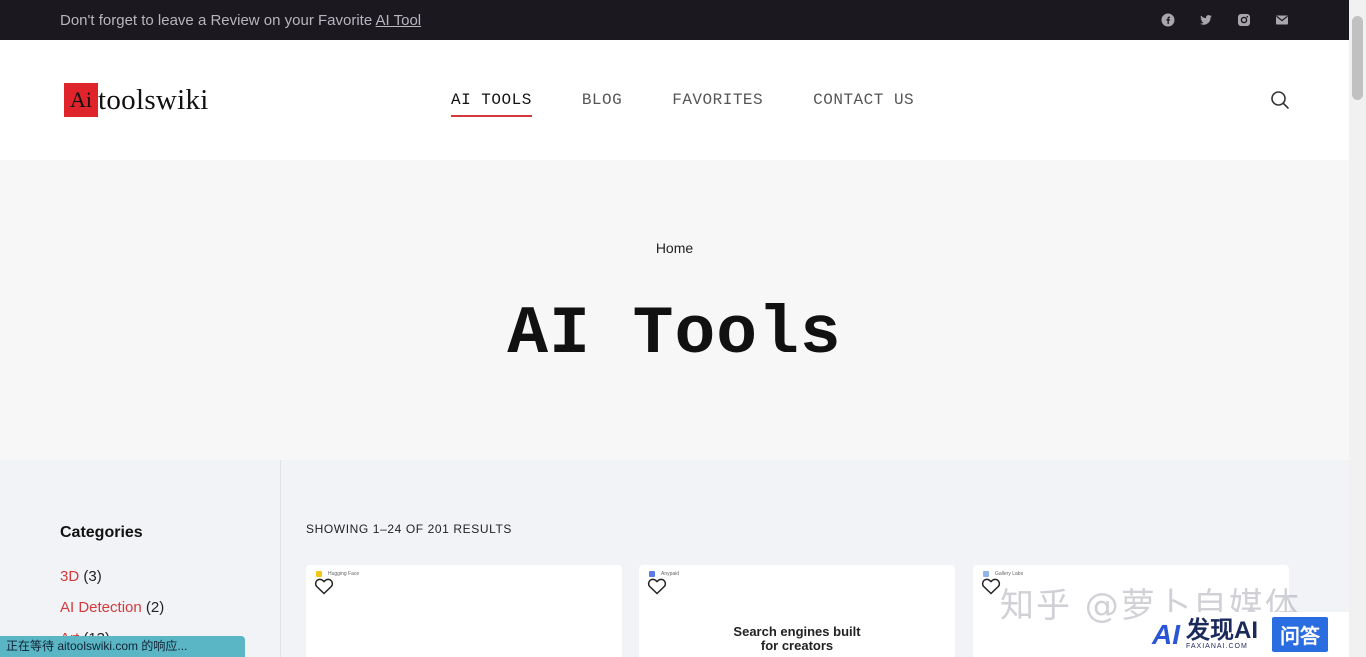 Image resolution: width=1366 pixels, height=657 pixels. What do you see at coordinates (1244, 20) in the screenshot?
I see `instagram-icon` at bounding box center [1244, 20].